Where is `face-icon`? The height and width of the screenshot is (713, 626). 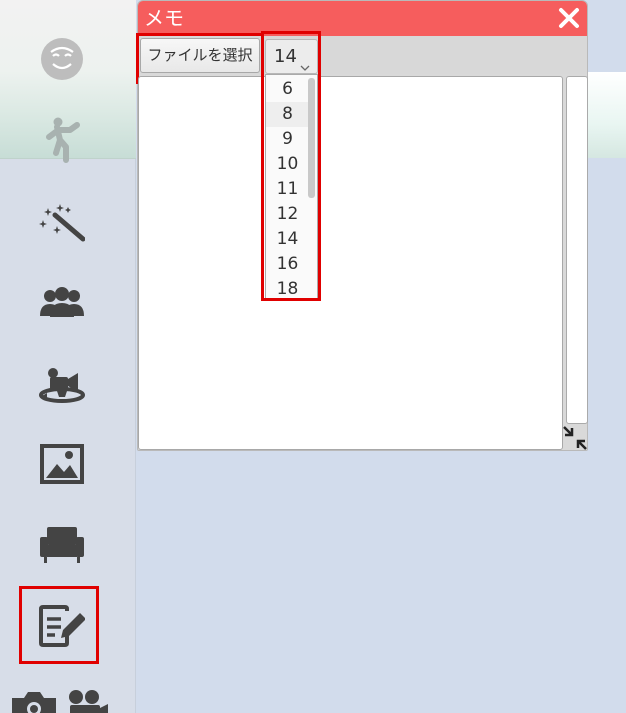
face-icon is located at coordinates (62, 59).